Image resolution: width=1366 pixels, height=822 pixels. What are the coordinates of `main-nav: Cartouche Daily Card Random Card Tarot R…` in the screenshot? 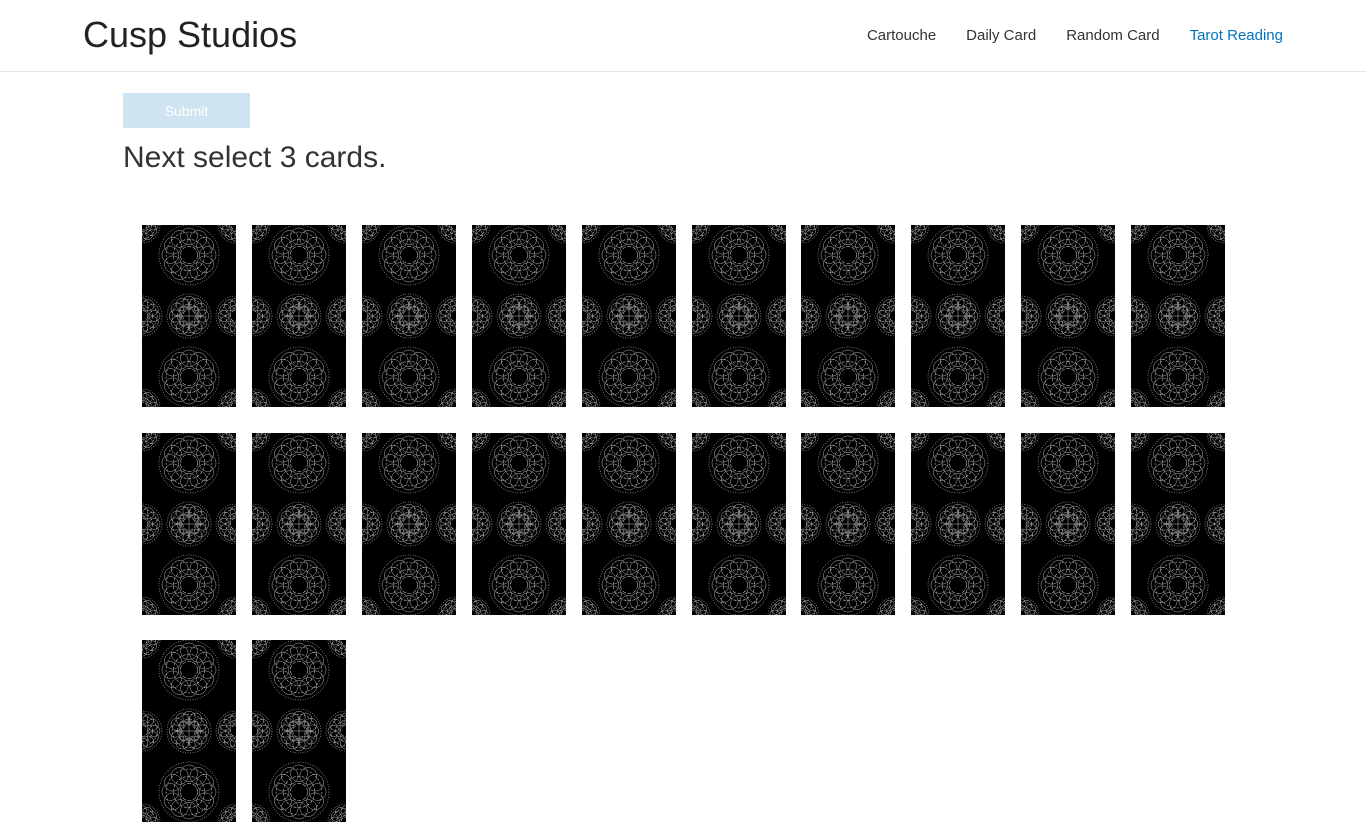 It's located at (1075, 36).